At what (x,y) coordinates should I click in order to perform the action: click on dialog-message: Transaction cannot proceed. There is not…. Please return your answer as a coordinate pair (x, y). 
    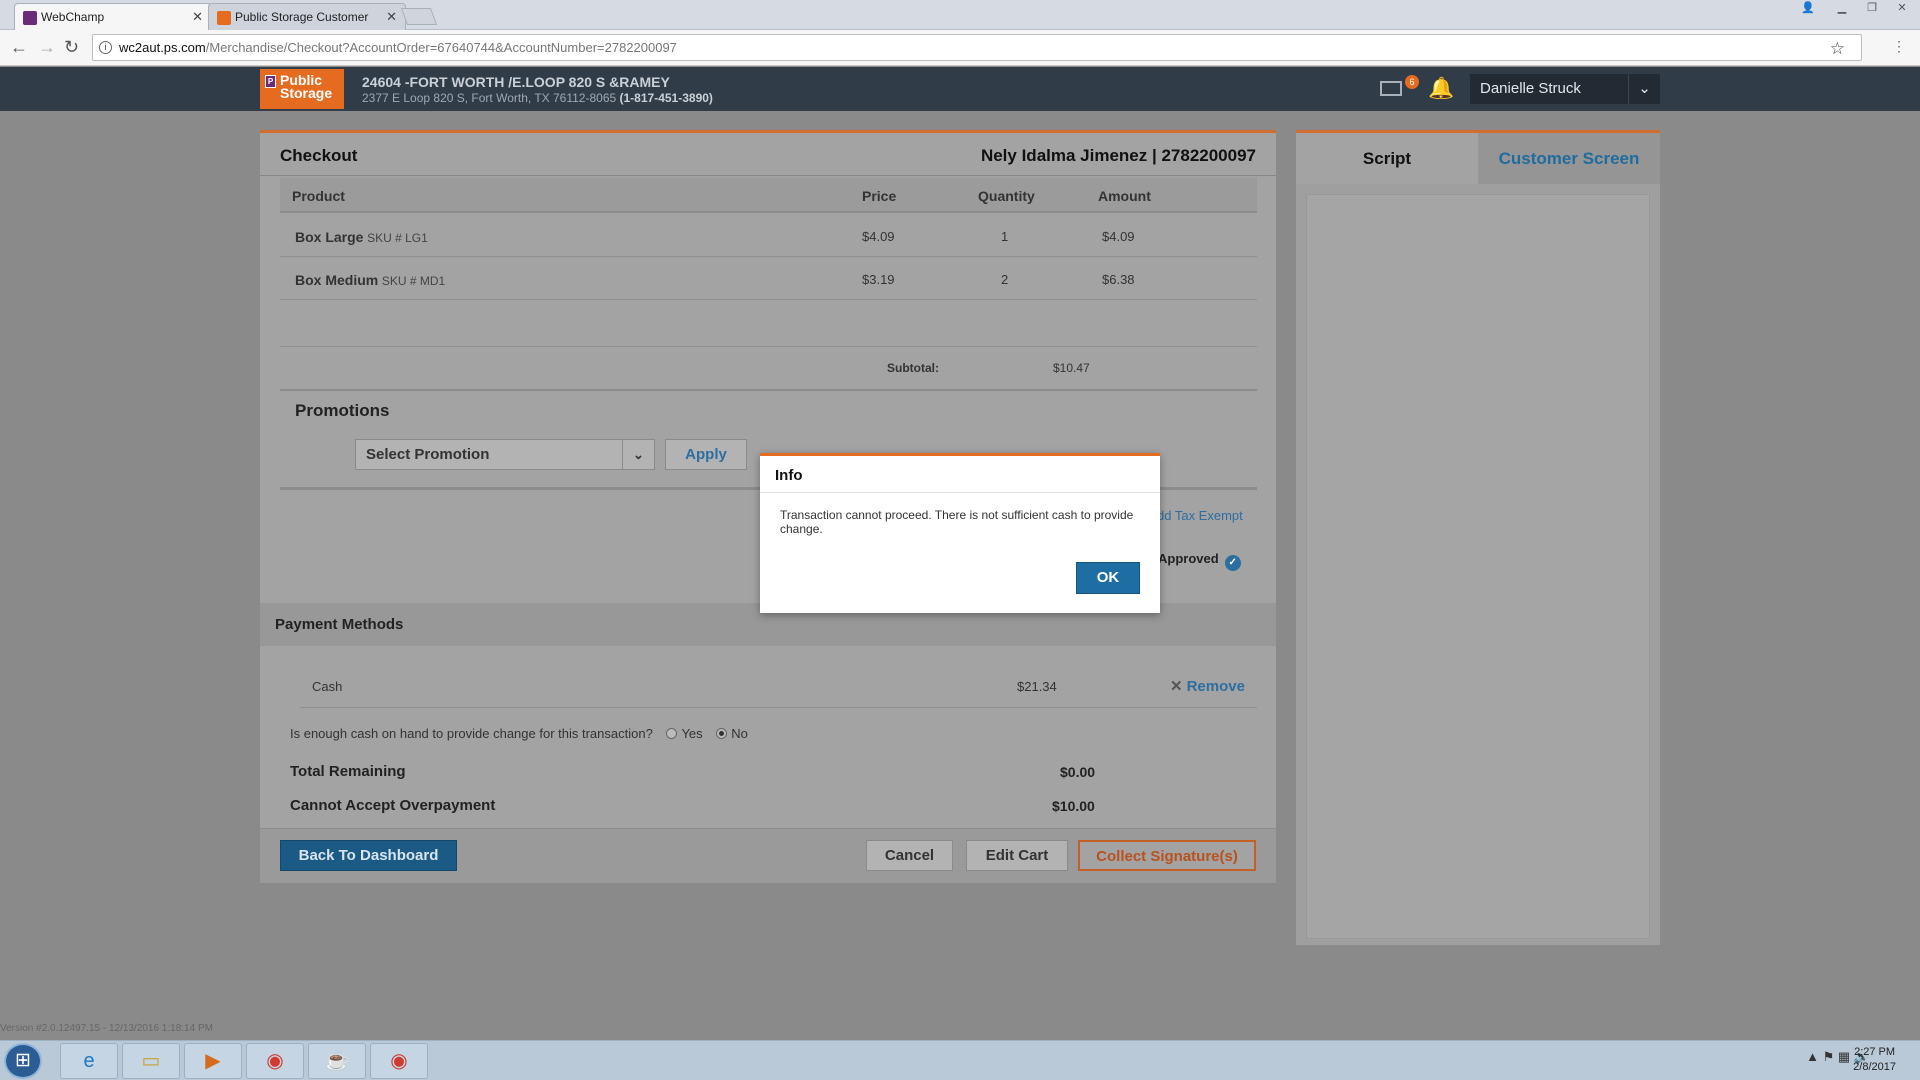
    Looking at the image, I should click on (957, 522).